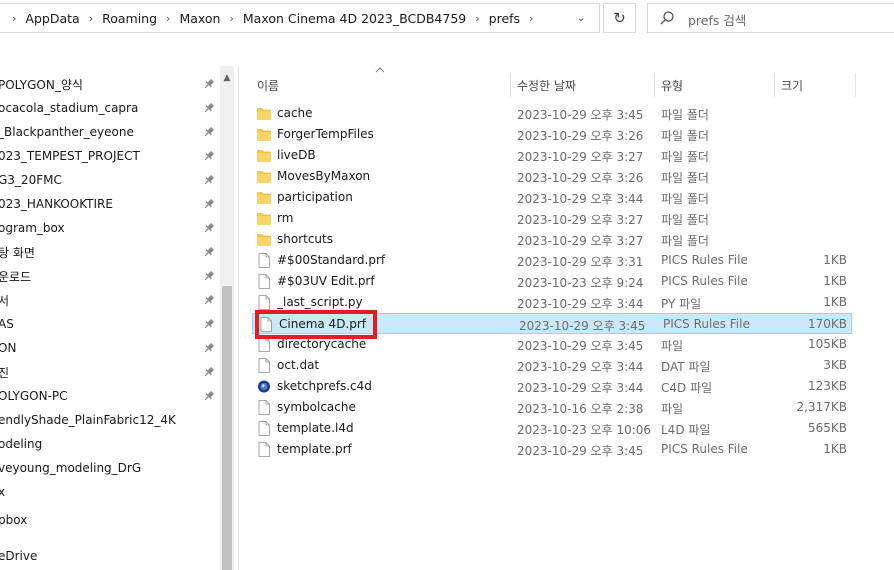 The width and height of the screenshot is (894, 570). I want to click on file-name: oct.dat, so click(298, 365).